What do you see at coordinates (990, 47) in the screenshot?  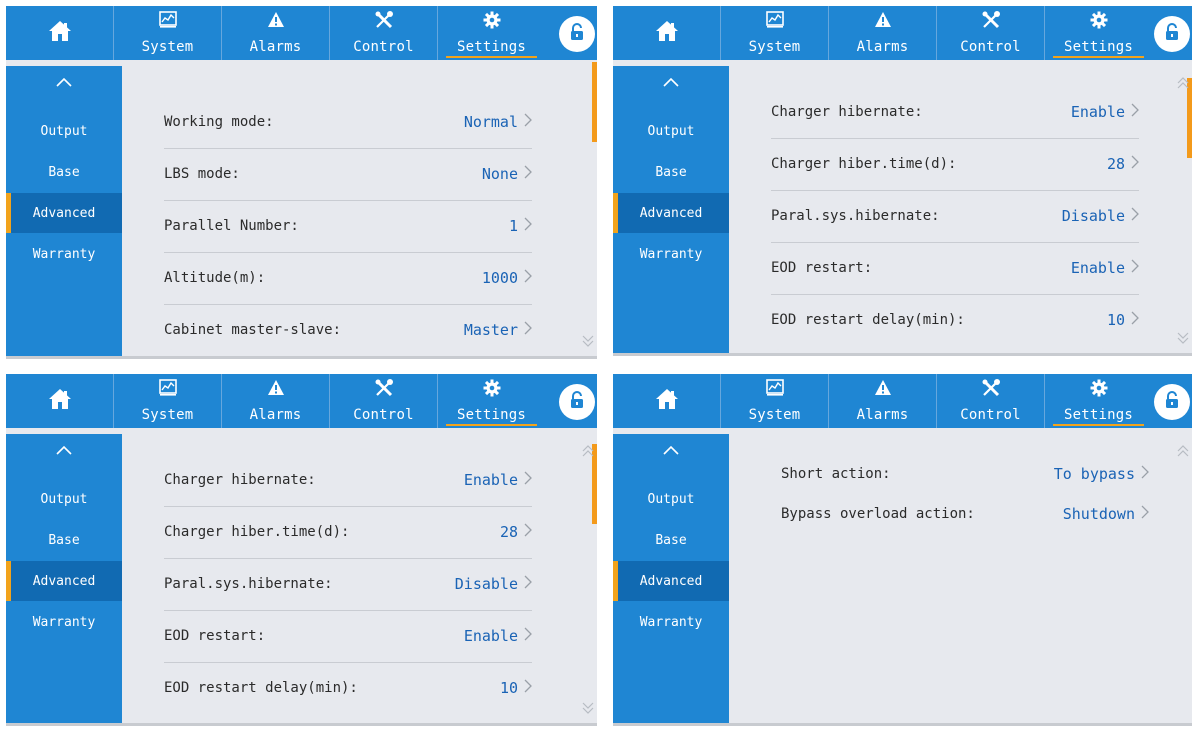 I see `tab-control-label: Control` at bounding box center [990, 47].